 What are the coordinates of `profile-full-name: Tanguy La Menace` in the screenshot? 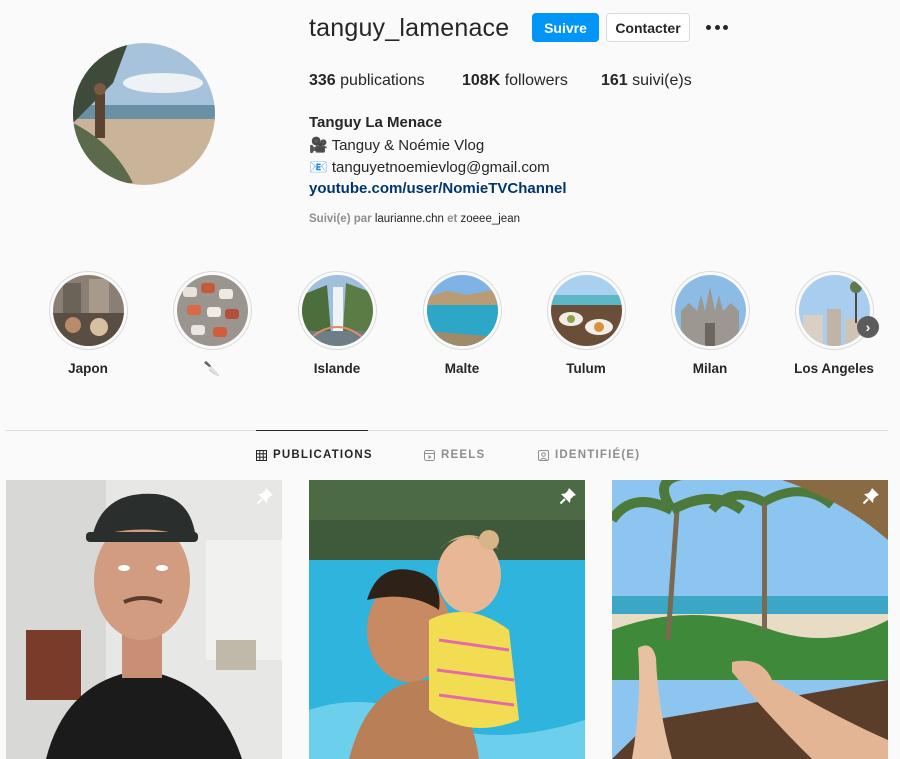 It's located at (376, 122).